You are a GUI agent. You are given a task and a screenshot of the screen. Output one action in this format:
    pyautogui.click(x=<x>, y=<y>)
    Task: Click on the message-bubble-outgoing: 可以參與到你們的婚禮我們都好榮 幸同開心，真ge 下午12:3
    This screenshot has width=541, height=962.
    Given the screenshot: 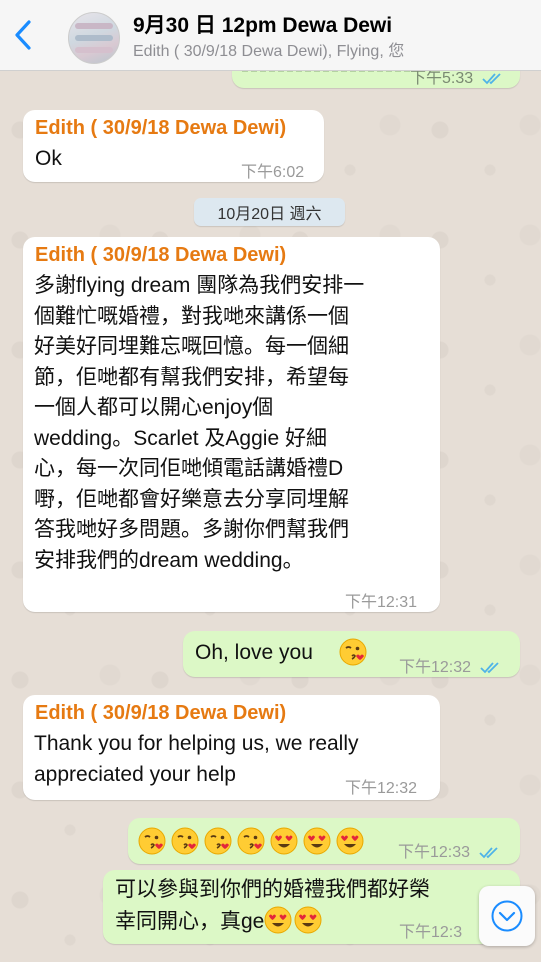 What is the action you would take?
    pyautogui.click(x=311, y=907)
    